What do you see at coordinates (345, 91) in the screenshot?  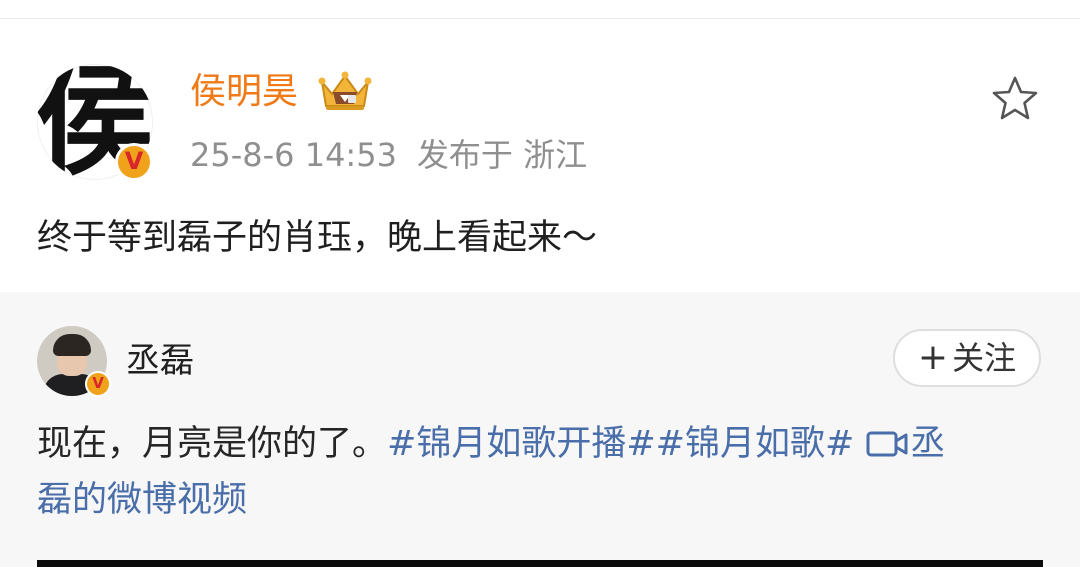 I see `crown-badge-icon` at bounding box center [345, 91].